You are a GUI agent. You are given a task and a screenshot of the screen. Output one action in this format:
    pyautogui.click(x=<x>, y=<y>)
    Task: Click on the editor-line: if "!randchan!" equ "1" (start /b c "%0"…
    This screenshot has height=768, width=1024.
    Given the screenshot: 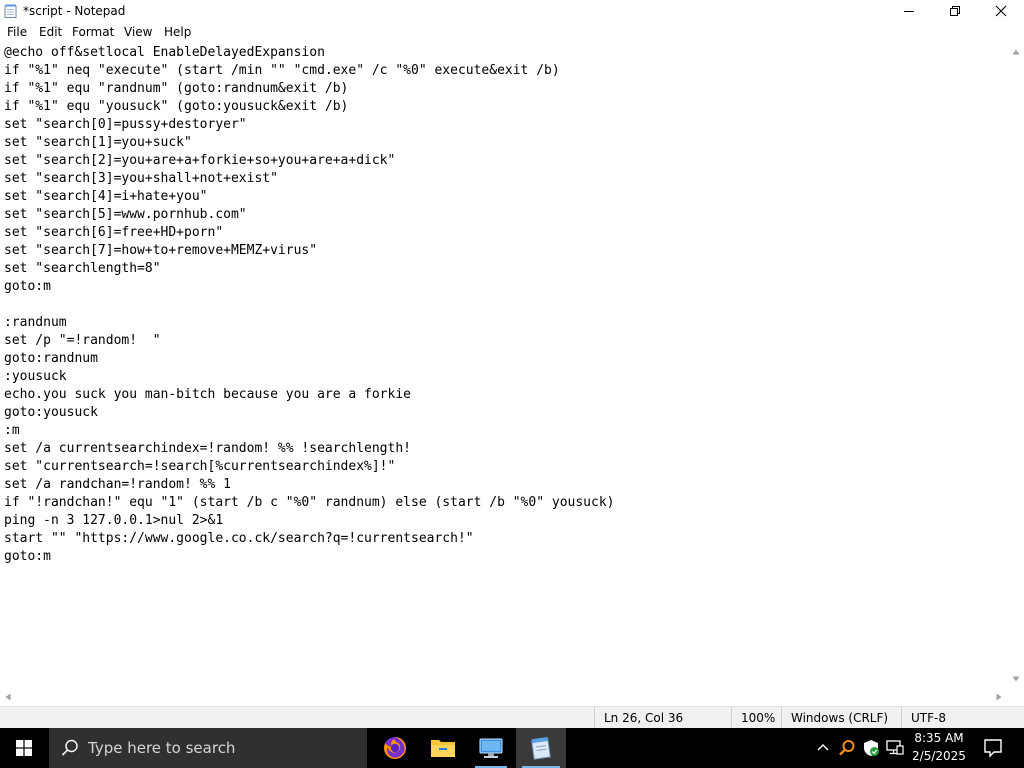 What is the action you would take?
    pyautogui.click(x=309, y=502)
    